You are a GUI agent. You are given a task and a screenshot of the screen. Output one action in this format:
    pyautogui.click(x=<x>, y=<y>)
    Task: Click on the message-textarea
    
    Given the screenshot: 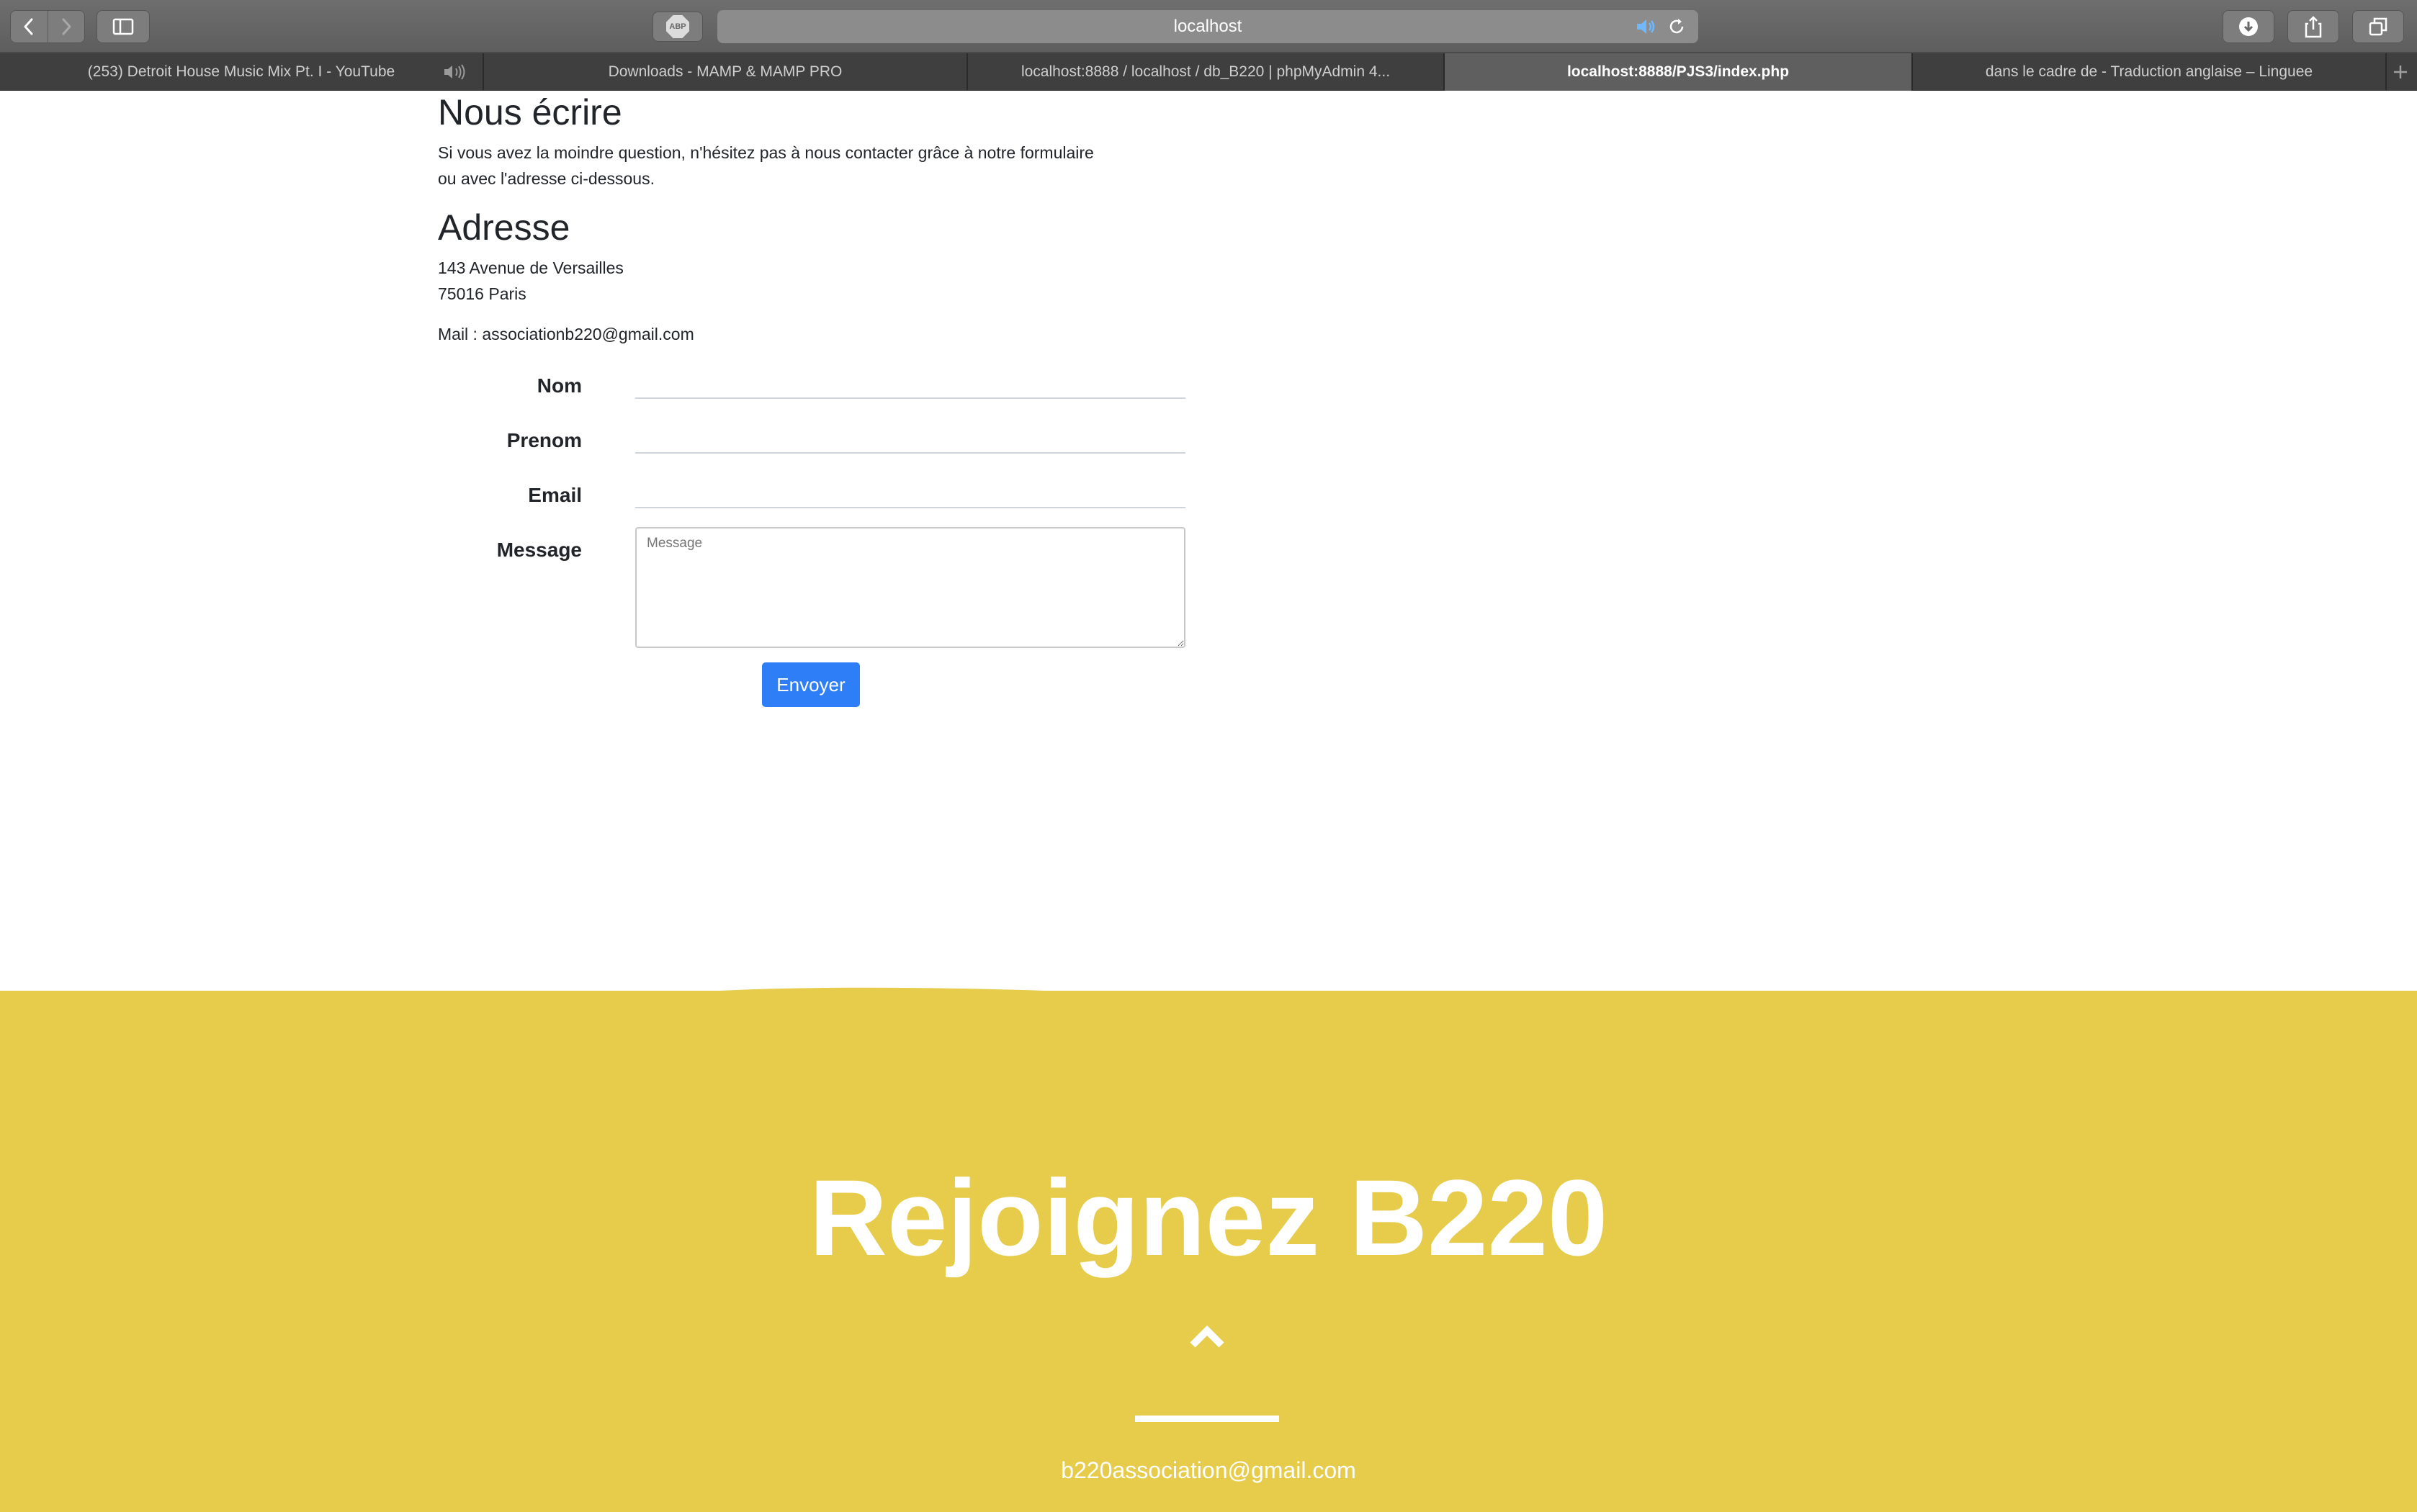 What is the action you would take?
    pyautogui.click(x=910, y=587)
    